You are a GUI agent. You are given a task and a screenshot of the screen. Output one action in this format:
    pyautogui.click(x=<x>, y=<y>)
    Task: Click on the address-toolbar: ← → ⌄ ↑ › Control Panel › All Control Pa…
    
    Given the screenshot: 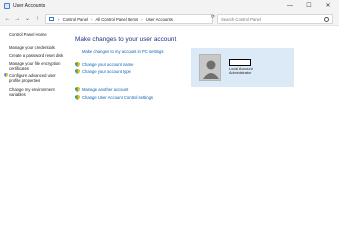 What is the action you would take?
    pyautogui.click(x=169, y=19)
    